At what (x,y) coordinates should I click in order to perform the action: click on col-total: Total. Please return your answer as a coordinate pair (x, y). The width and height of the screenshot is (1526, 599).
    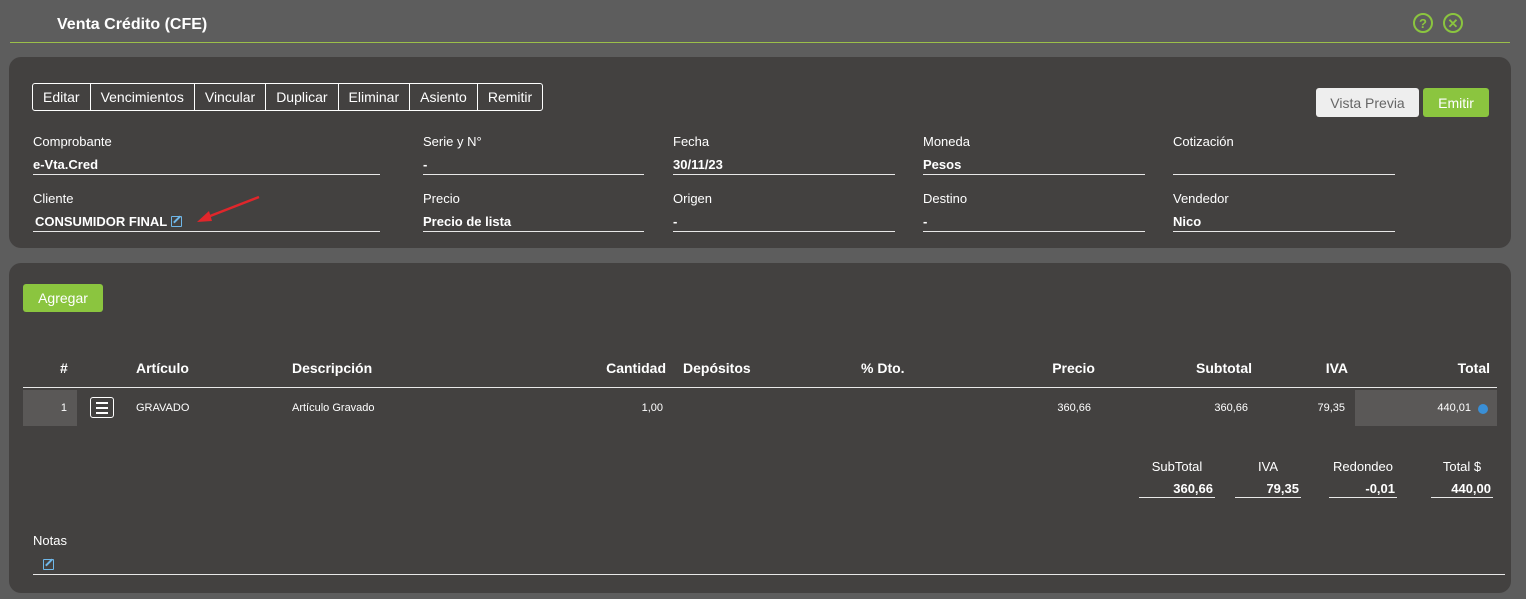
    Looking at the image, I should click on (1473, 368).